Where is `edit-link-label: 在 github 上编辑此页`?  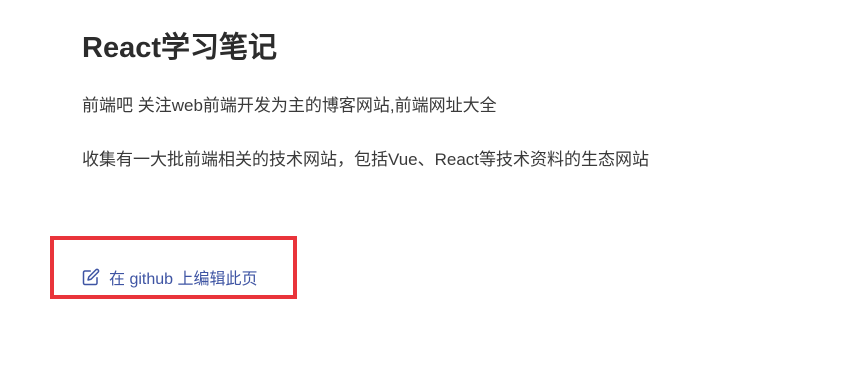
edit-link-label: 在 github 上编辑此页 is located at coordinates (183, 279).